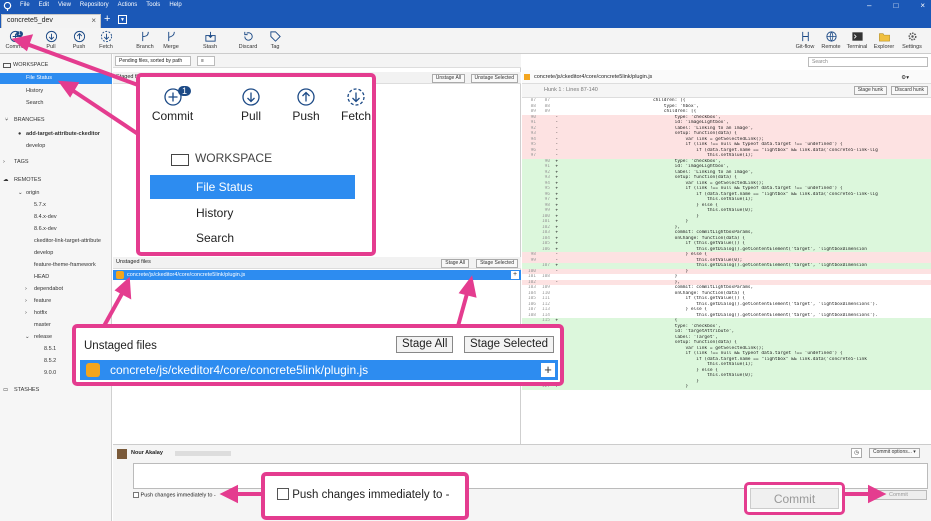 The image size is (931, 521). Describe the element at coordinates (105, 112) in the screenshot. I see `arrow-to-file-status` at that location.